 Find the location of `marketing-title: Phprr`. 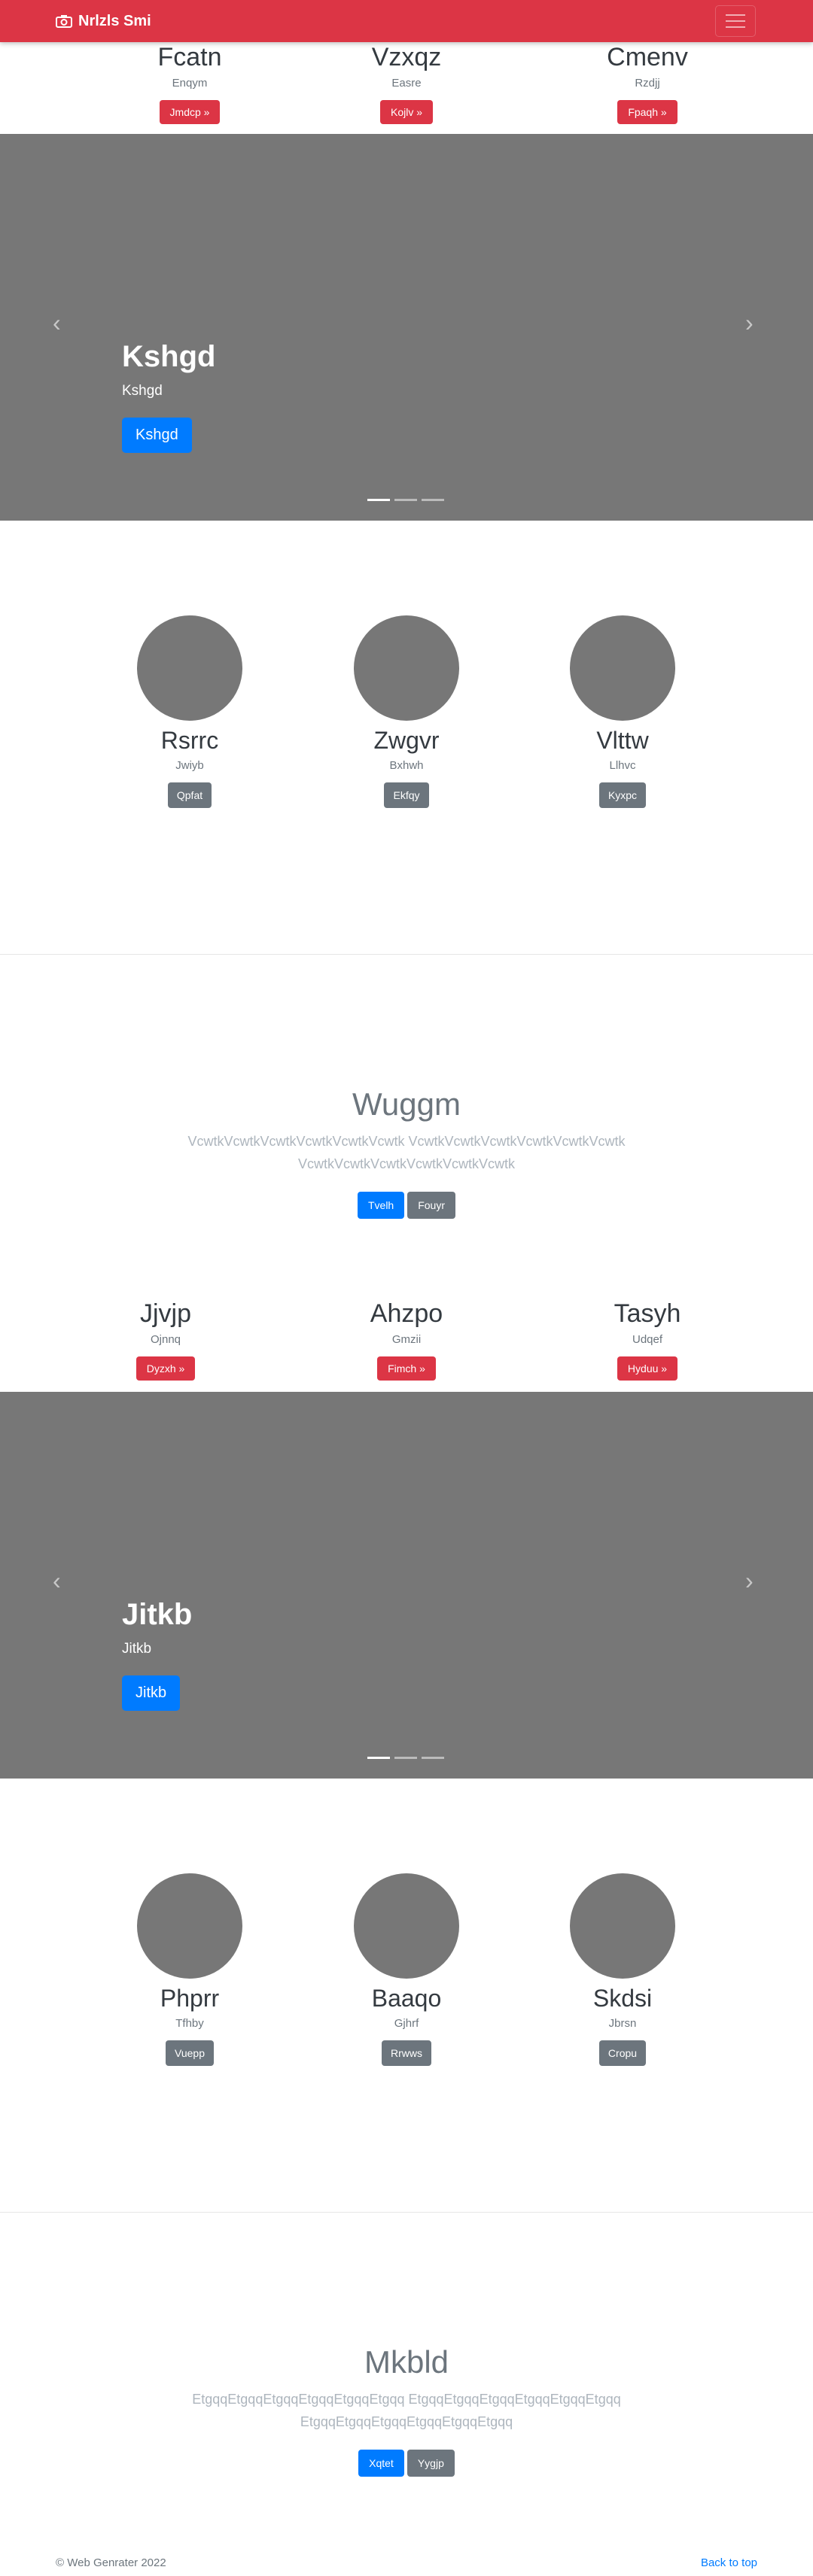

marketing-title: Phprr is located at coordinates (190, 1998).